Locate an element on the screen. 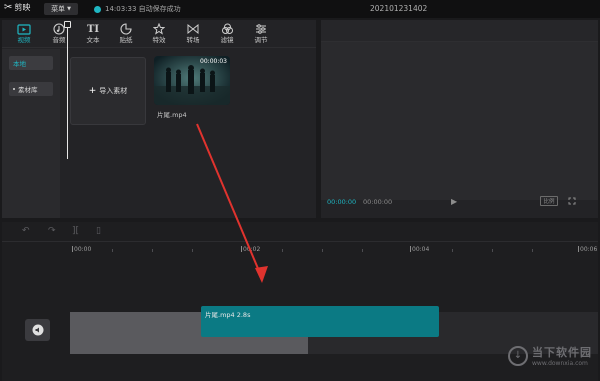 This screenshot has width=600, height=381. plus-icon: + is located at coordinates (92, 91).